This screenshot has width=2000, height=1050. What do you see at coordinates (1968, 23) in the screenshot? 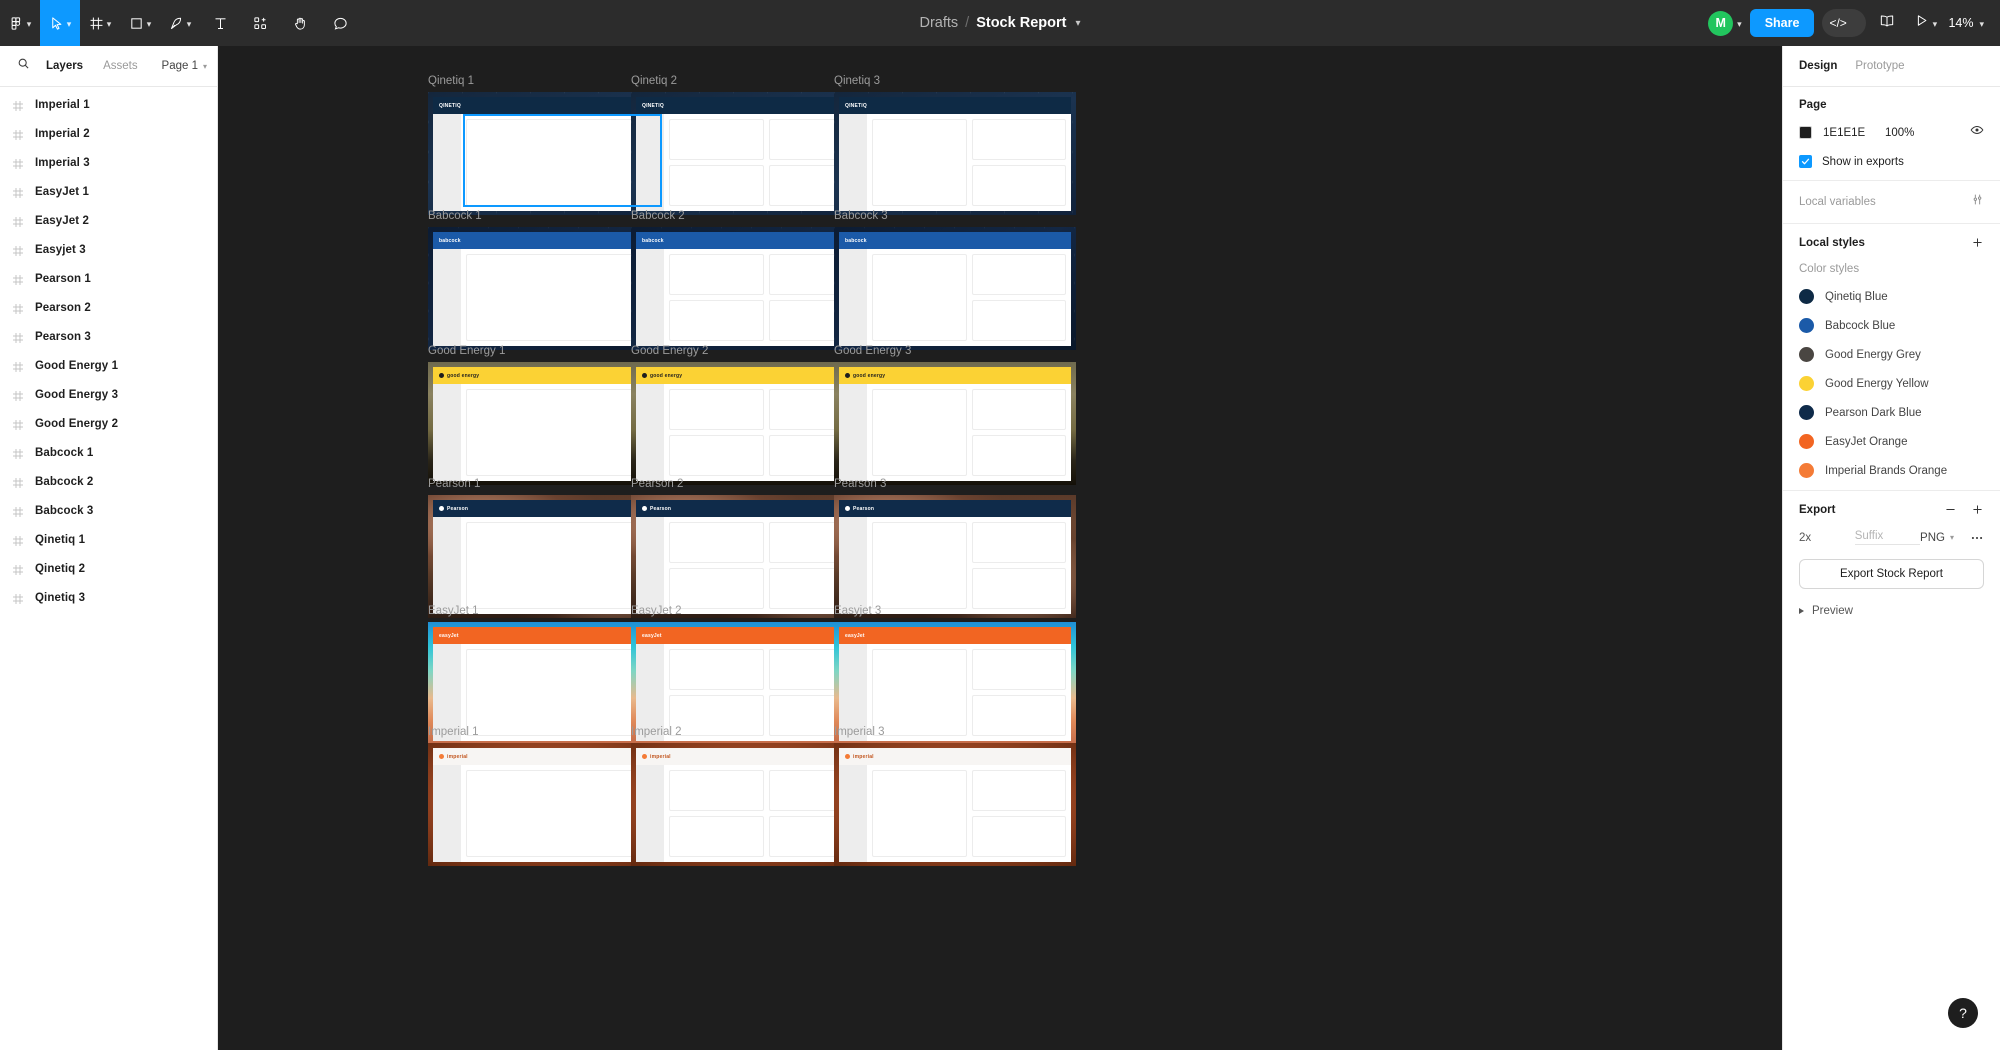
I see `zoom-control: 14% ▾` at bounding box center [1968, 23].